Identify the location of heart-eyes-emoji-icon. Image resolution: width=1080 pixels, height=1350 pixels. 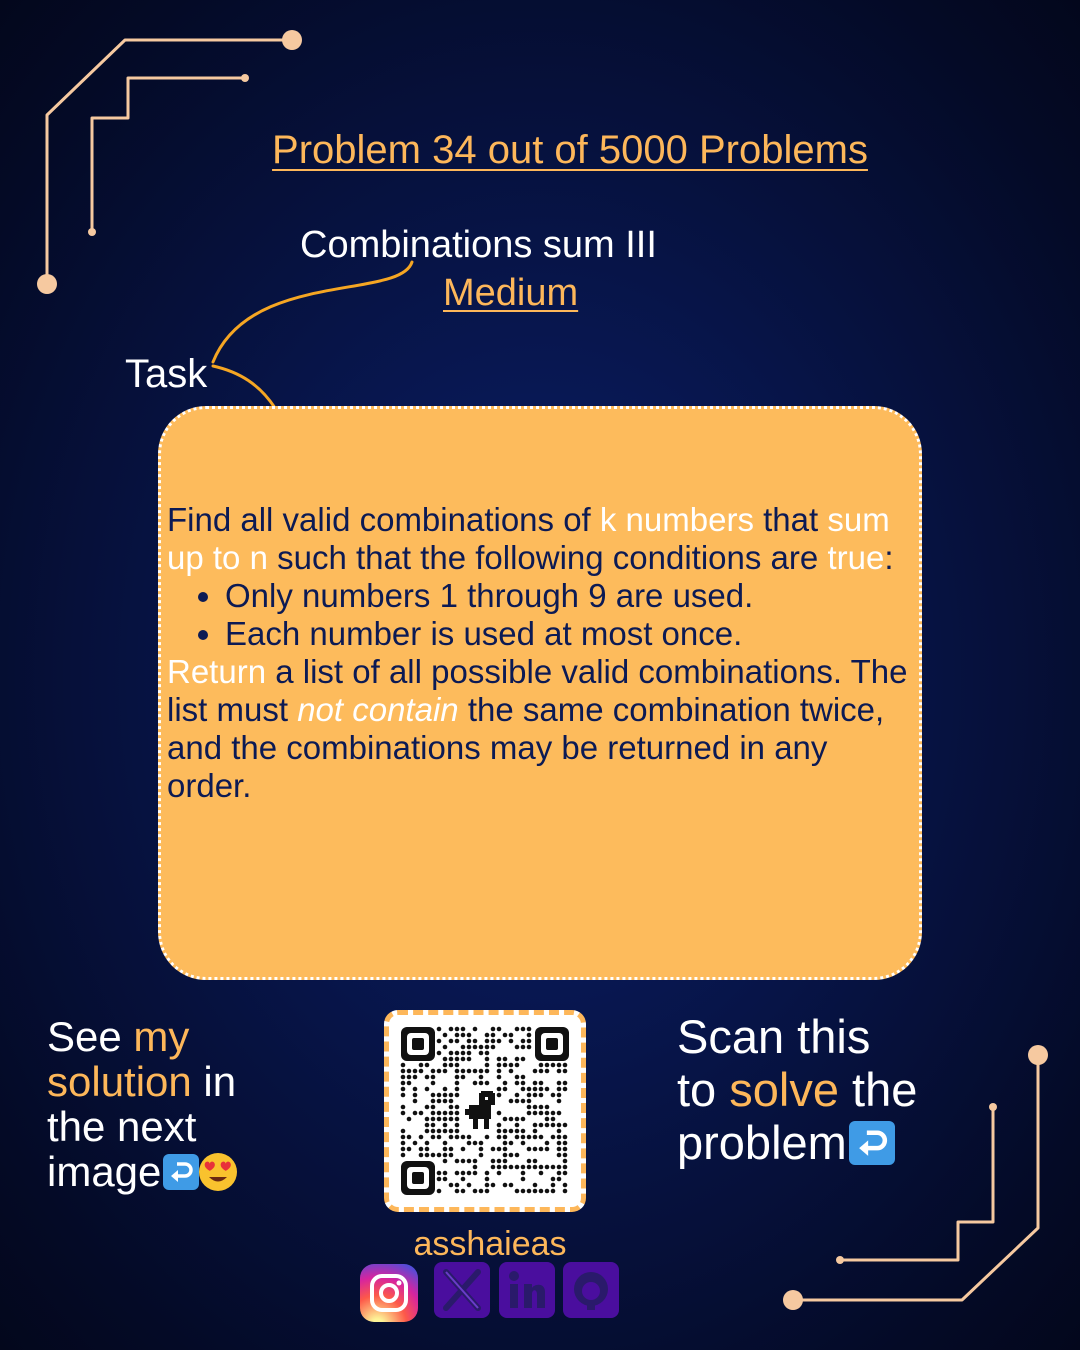
(218, 1172).